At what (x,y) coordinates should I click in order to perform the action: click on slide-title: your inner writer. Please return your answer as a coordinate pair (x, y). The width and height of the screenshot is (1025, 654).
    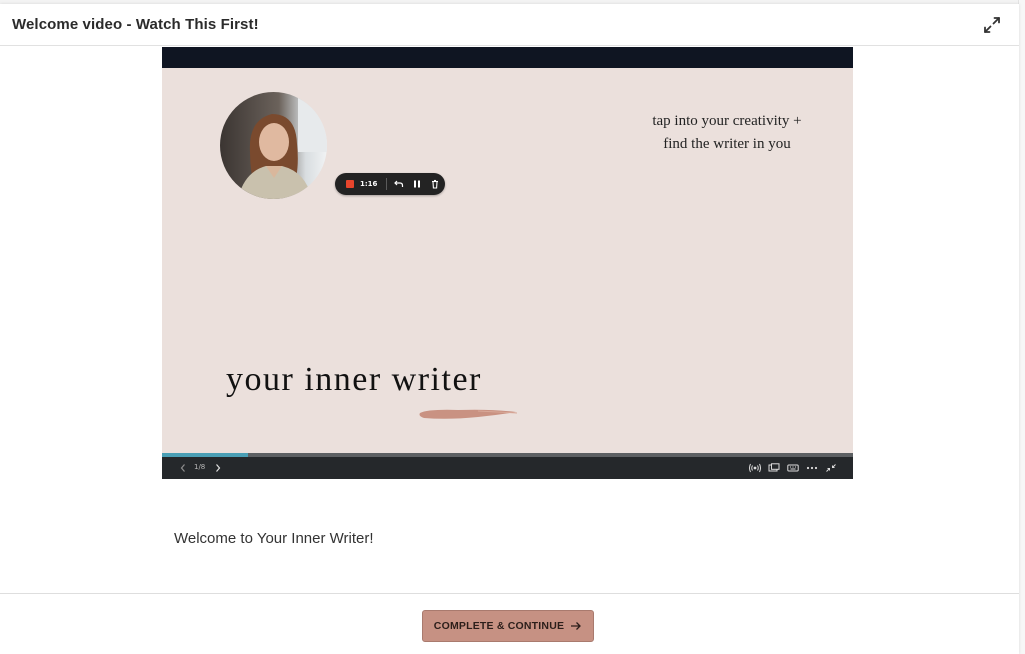
    Looking at the image, I should click on (354, 379).